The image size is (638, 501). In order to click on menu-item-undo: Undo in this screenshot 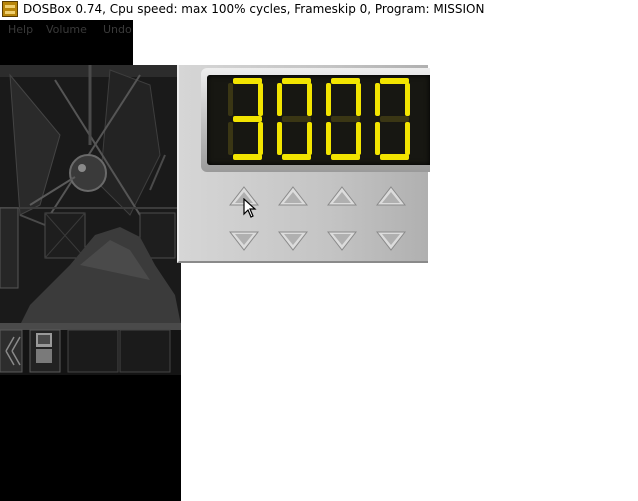, I will do `click(117, 29)`.